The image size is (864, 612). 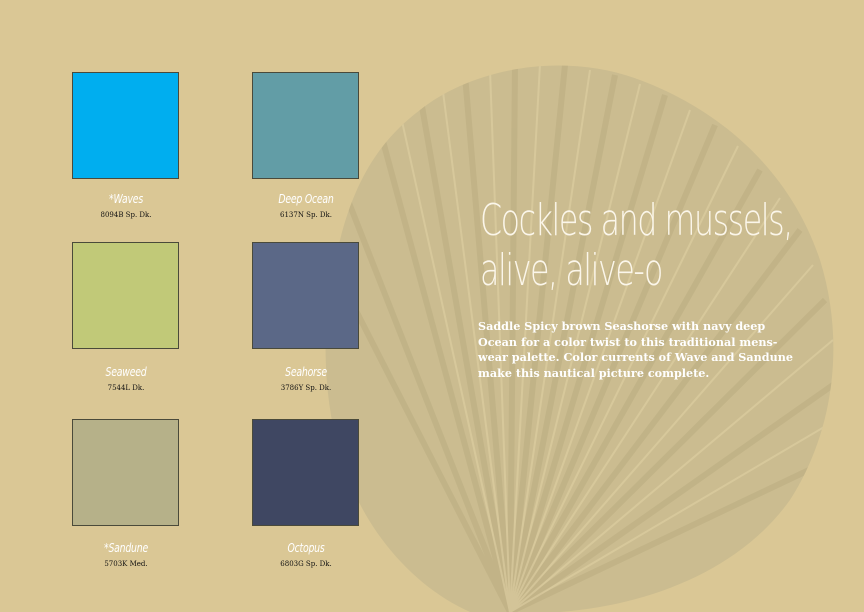 What do you see at coordinates (636, 220) in the screenshot?
I see `headline-line-1: Cockles and mussels,` at bounding box center [636, 220].